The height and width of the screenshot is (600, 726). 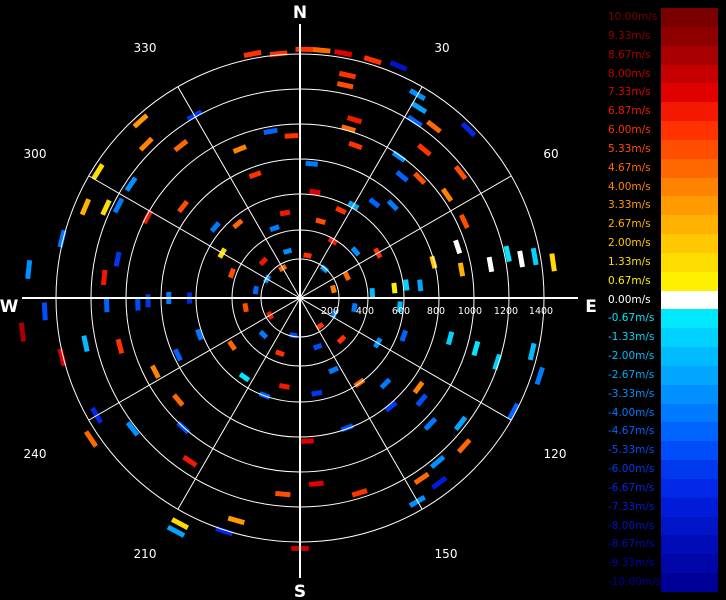 I want to click on range-tick-labels: 200 400 600 800 1000 1200 1400, so click(x=437, y=311).